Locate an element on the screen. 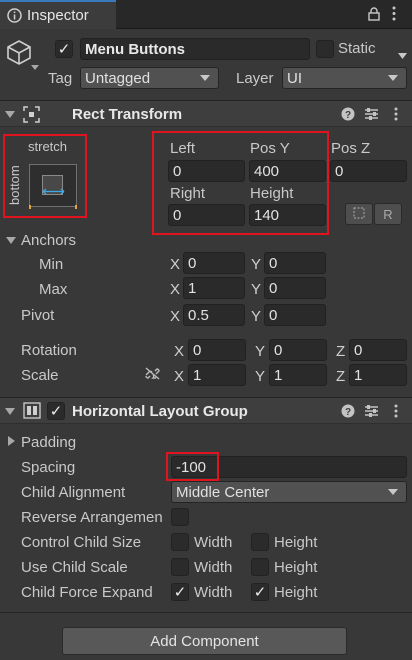  pos-z-label: Pos Z is located at coordinates (351, 148).